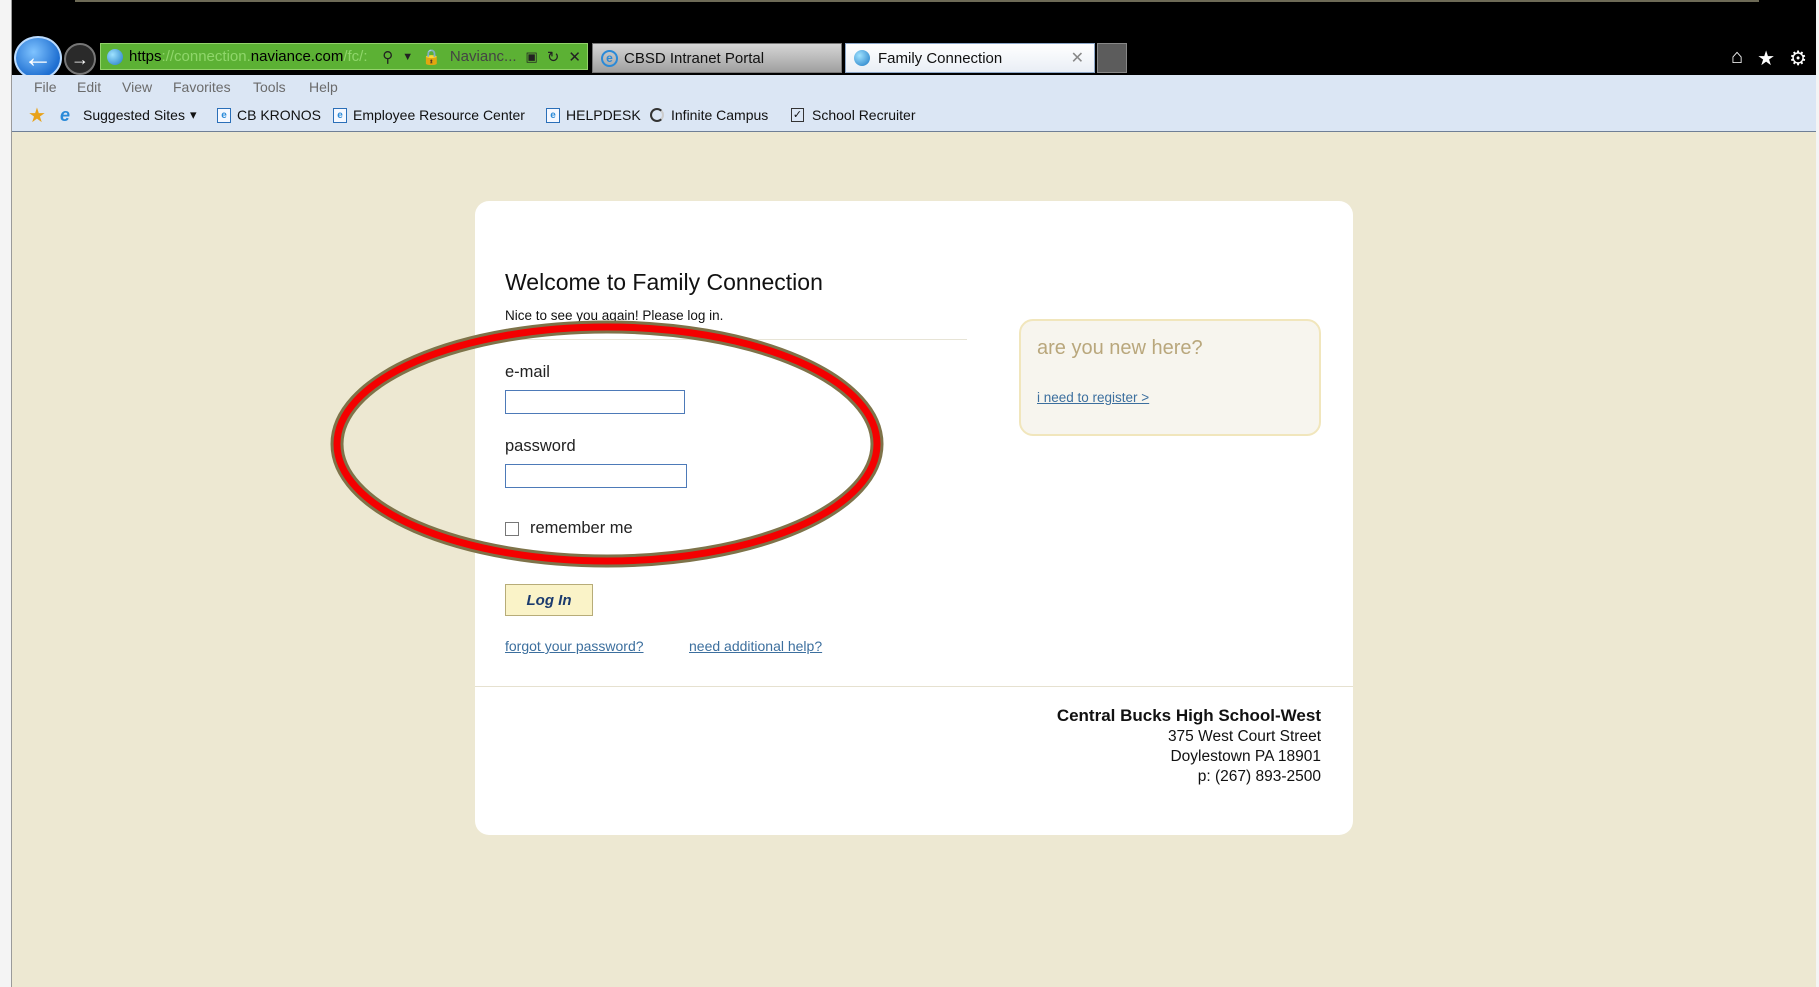 This screenshot has height=987, width=1819. Describe the element at coordinates (720, 115) in the screenshot. I see `fav-label: Infinite Campus` at that location.